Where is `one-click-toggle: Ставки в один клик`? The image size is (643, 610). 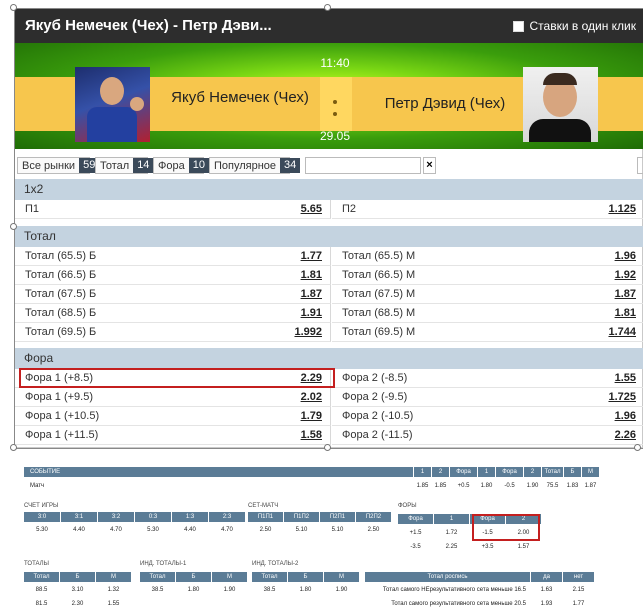 one-click-toggle: Ставки в один клик is located at coordinates (574, 26).